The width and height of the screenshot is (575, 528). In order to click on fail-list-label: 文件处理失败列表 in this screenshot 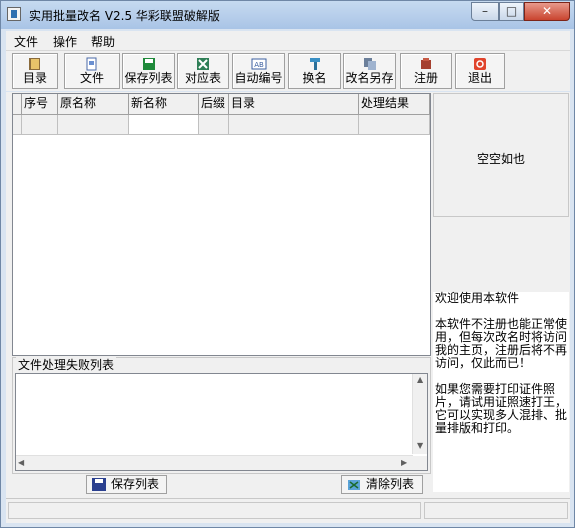, I will do `click(66, 364)`.